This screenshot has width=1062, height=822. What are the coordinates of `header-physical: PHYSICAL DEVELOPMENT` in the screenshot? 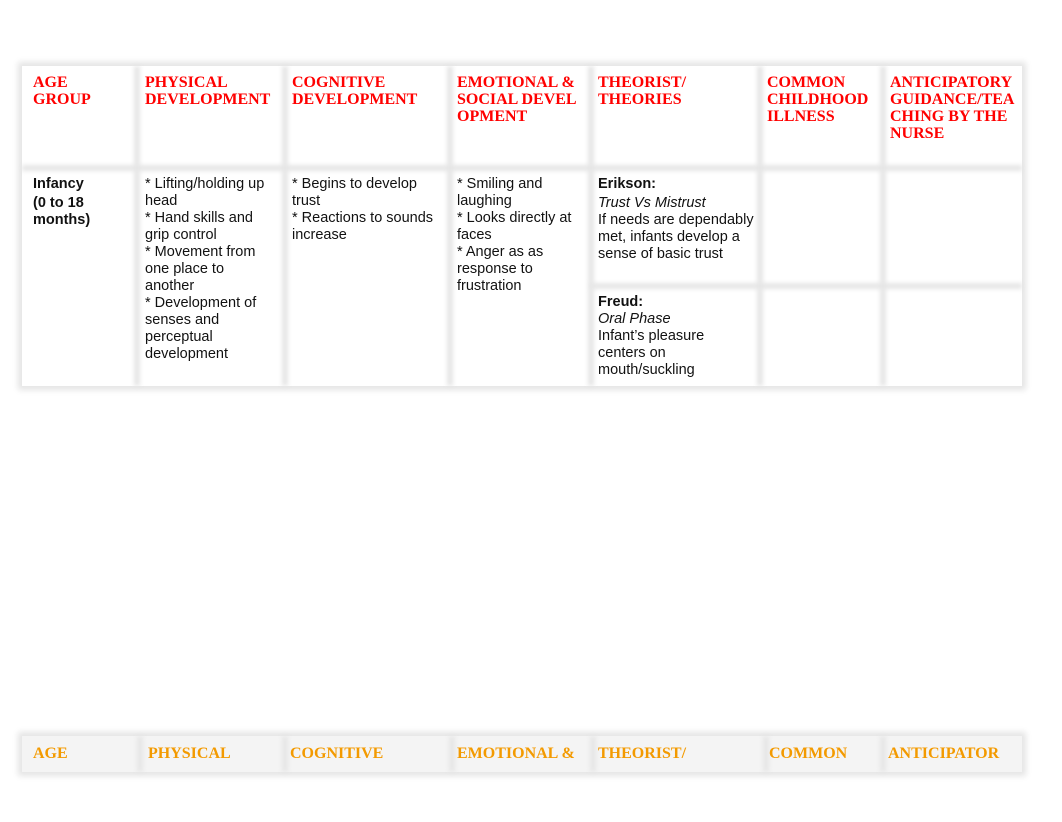 It's located at (208, 91).